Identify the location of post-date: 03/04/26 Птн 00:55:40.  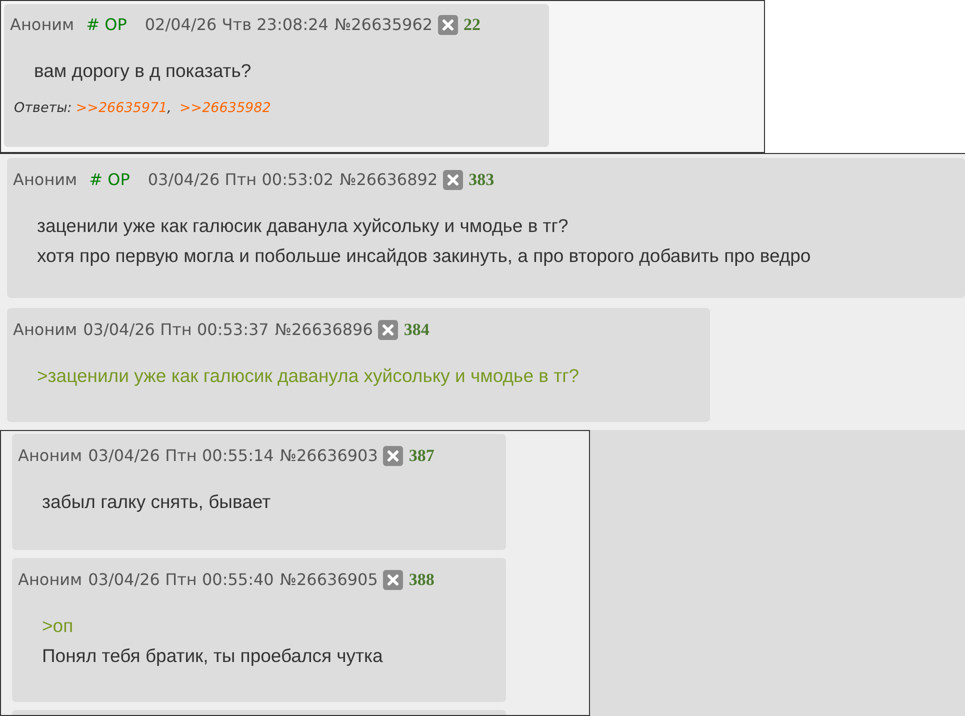
(181, 579).